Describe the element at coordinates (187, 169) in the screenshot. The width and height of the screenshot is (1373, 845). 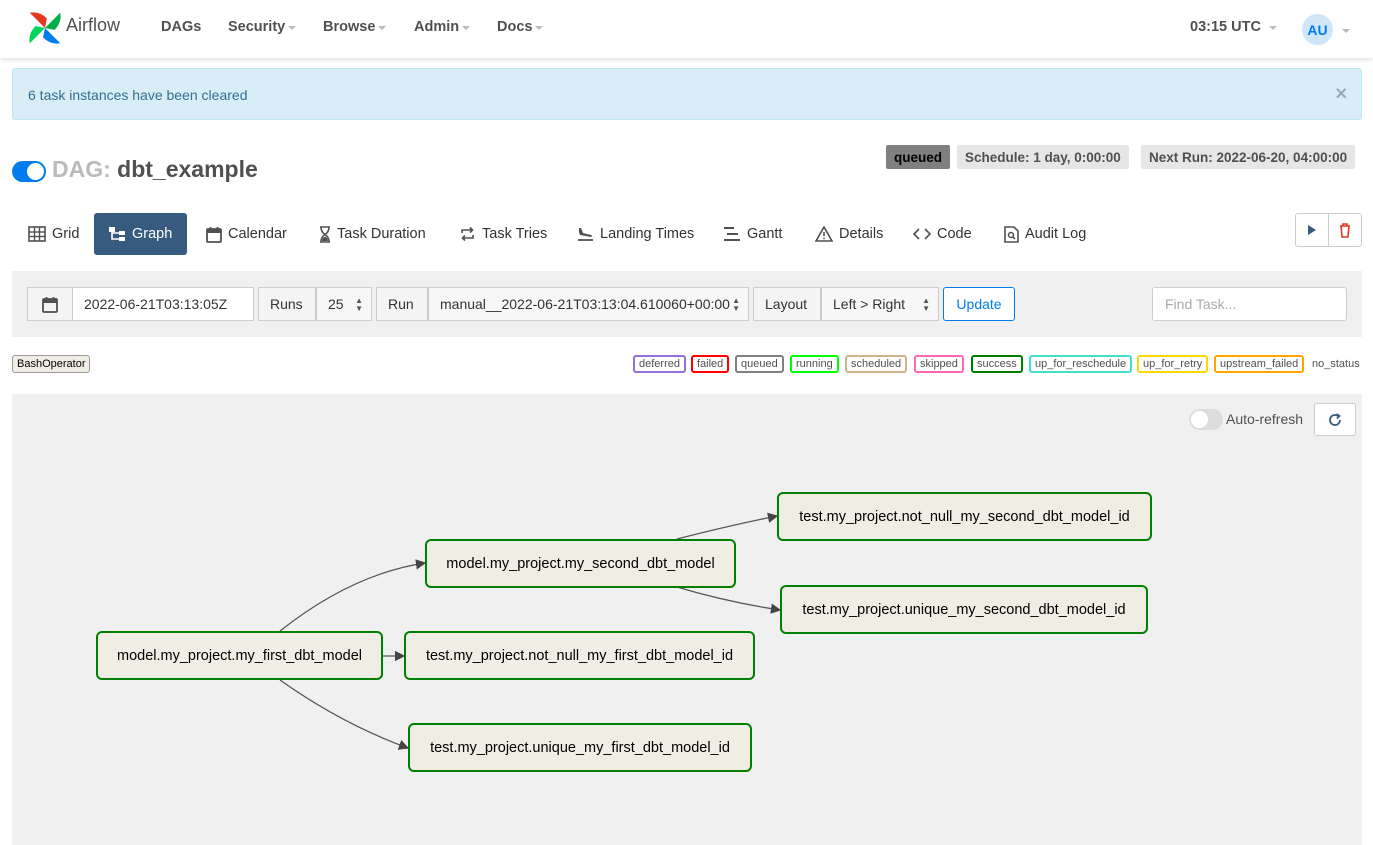
I see `dag-name: dbt_example` at that location.